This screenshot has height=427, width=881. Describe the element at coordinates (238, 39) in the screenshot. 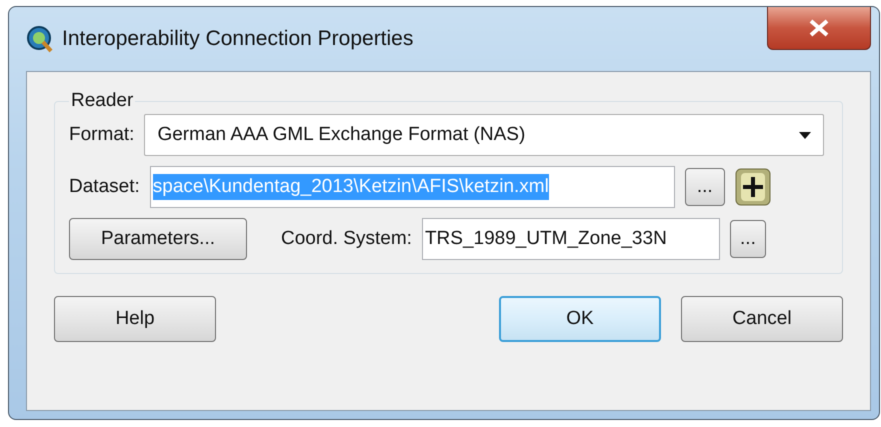

I see `window-title: Interoperability Connection Properties` at that location.